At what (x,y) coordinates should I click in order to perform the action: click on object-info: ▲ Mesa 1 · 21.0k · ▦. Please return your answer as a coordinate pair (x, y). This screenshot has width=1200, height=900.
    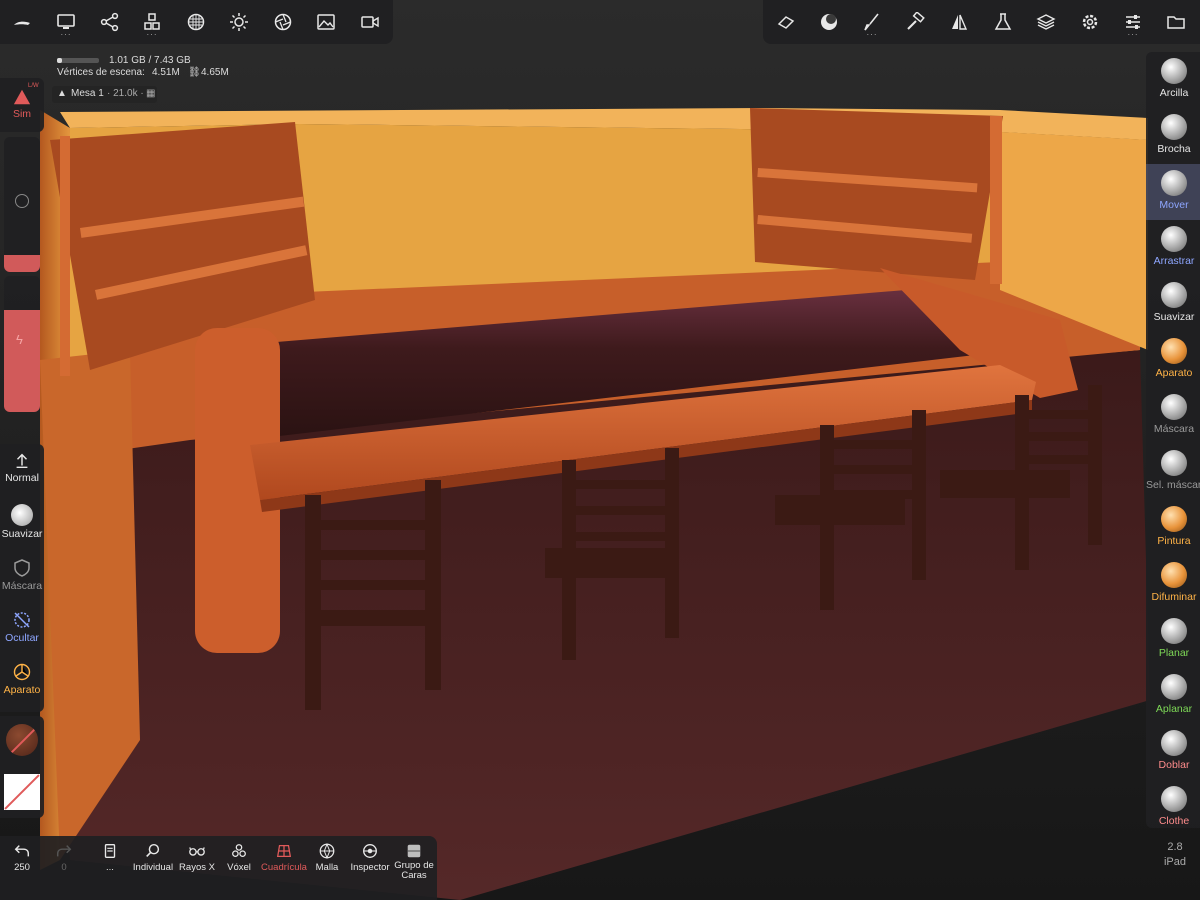
    Looking at the image, I should click on (104, 94).